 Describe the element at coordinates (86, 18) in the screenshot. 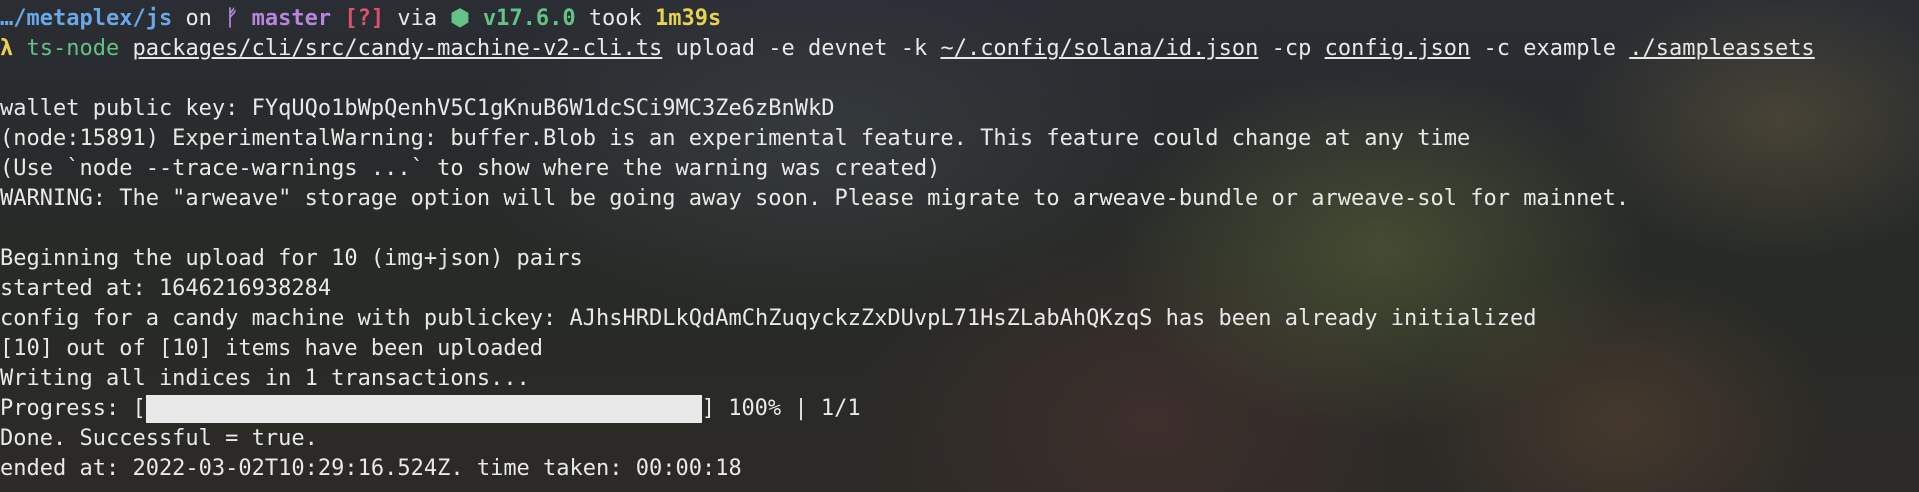

I see `current-directory: …/metaplex/js` at that location.